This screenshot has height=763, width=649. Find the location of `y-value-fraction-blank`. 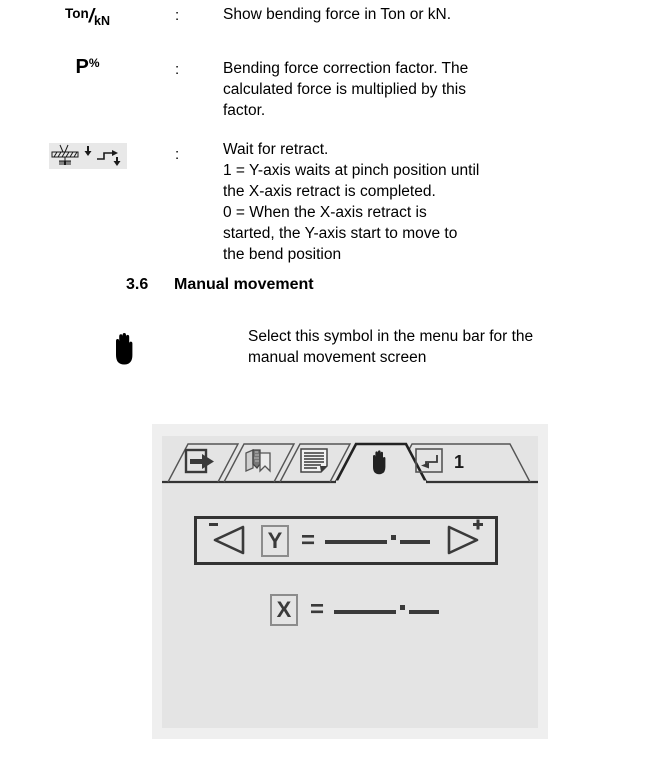

y-value-fraction-blank is located at coordinates (415, 542).